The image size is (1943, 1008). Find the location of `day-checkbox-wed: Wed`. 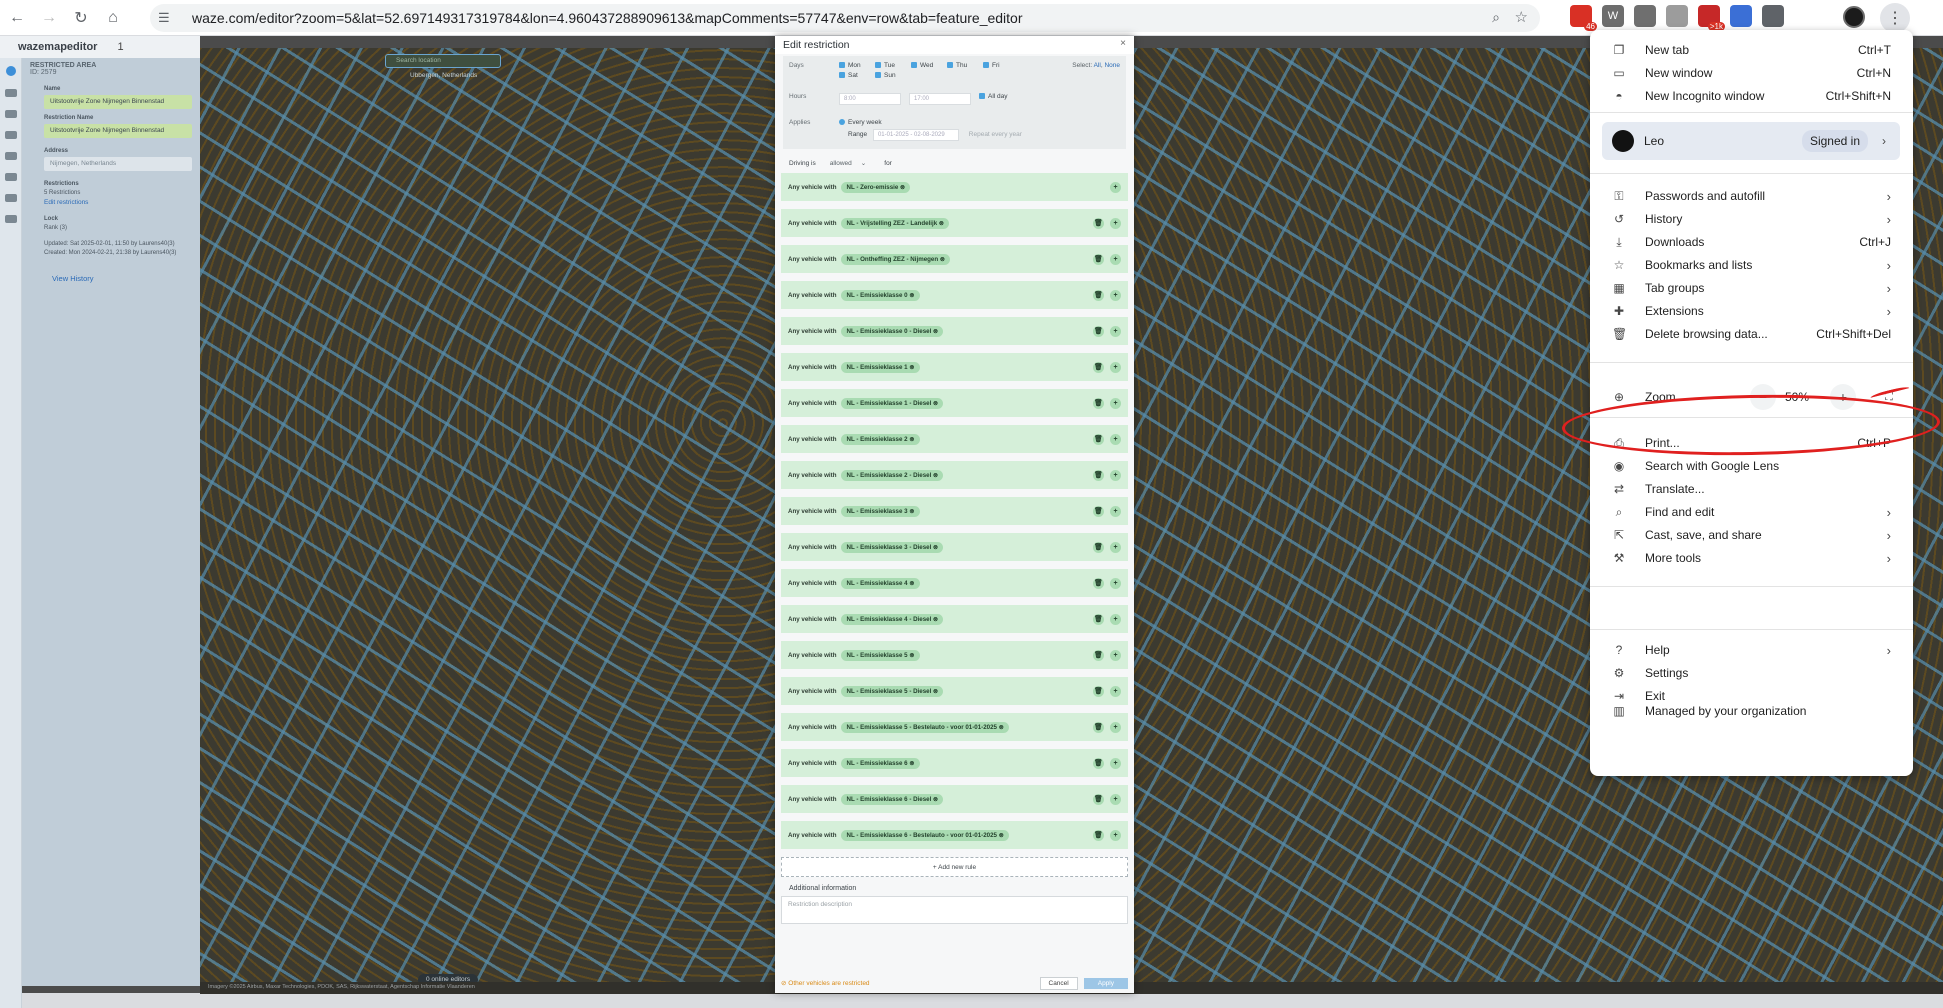

day-checkbox-wed: Wed is located at coordinates (929, 65).